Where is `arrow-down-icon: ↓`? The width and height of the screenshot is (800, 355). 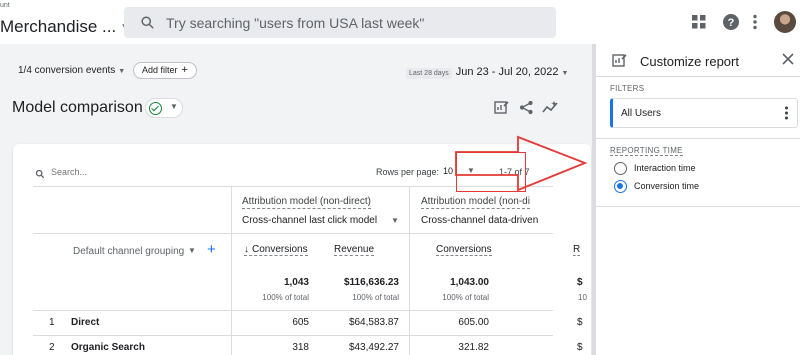 arrow-down-icon: ↓ is located at coordinates (246, 249).